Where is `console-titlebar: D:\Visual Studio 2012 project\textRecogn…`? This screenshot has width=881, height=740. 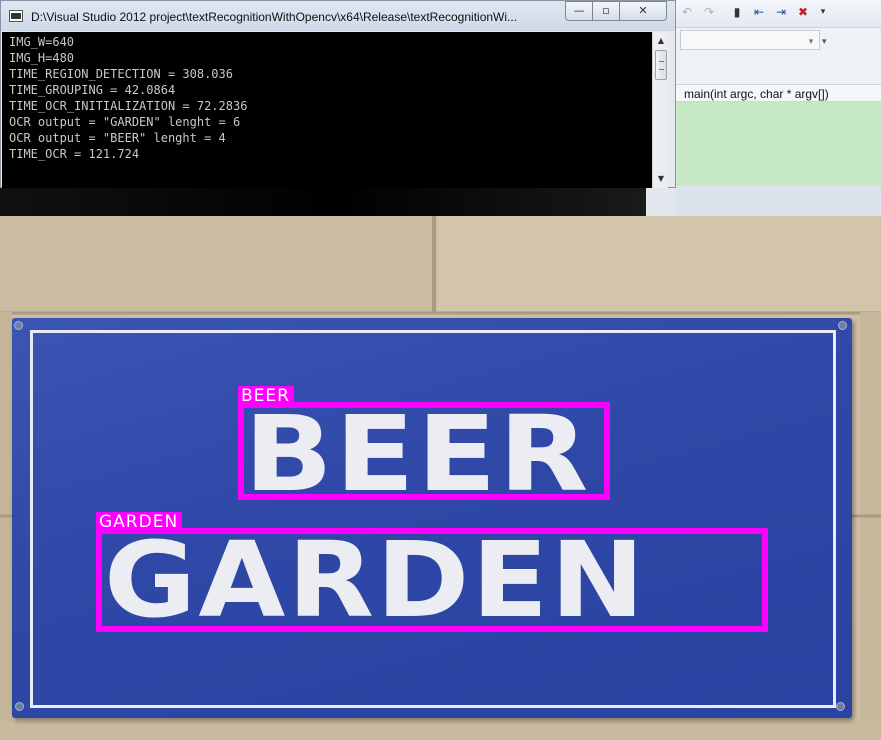
console-titlebar: D:\Visual Studio 2012 project\textRecogn… is located at coordinates (338, 16).